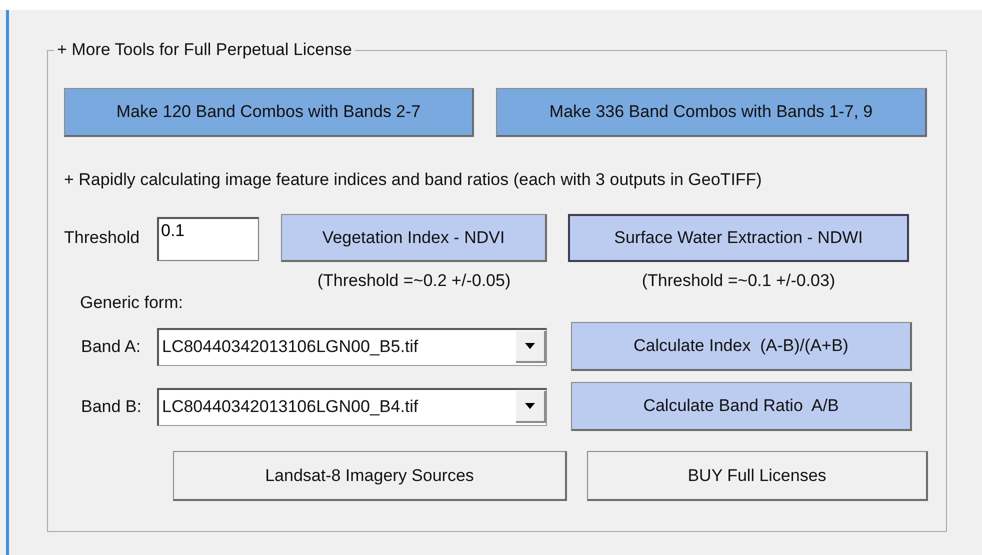 This screenshot has height=555, width=982. What do you see at coordinates (741, 346) in the screenshot?
I see `calculate-button: Calculate Index (A-B)/(A+B)` at bounding box center [741, 346].